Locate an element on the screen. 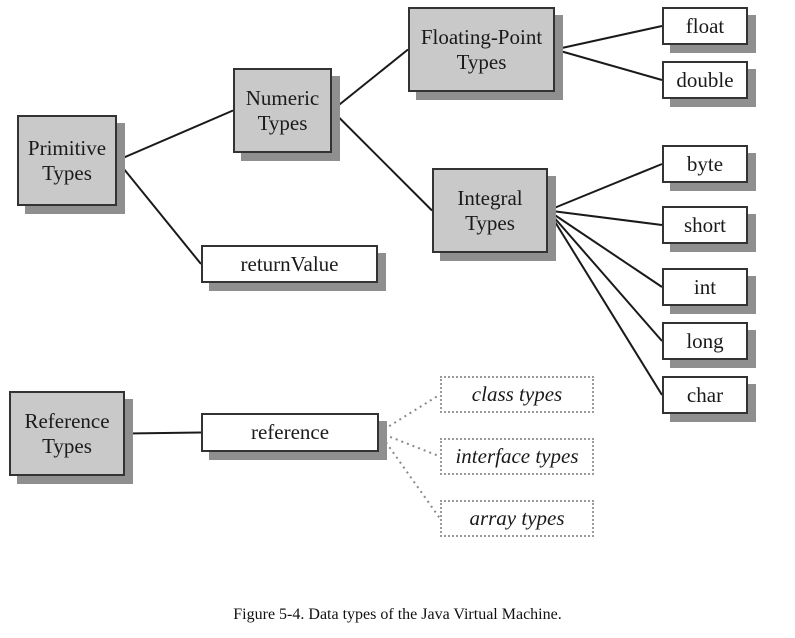  node-short: short is located at coordinates (705, 225).